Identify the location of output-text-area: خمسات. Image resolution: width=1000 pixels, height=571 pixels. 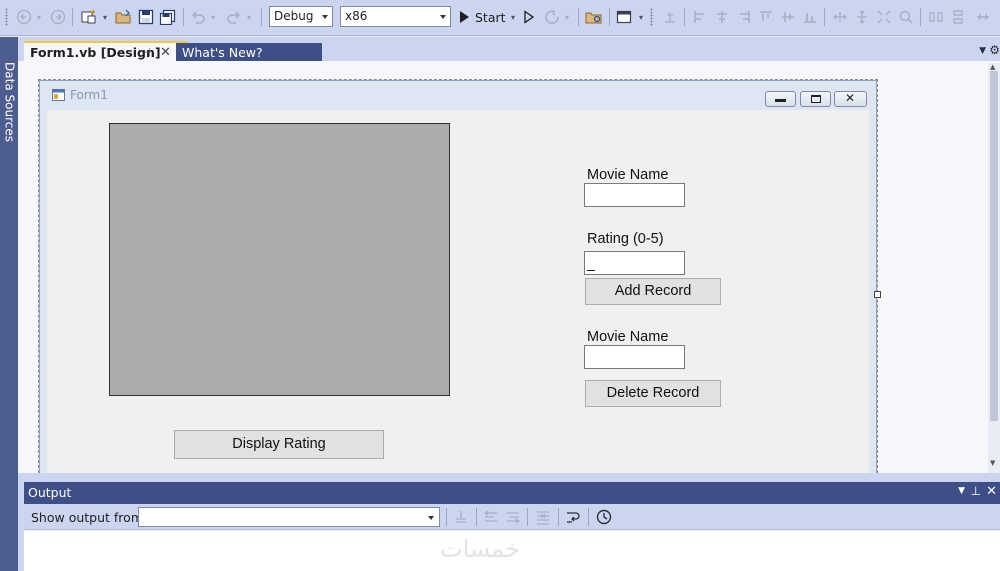
(512, 551).